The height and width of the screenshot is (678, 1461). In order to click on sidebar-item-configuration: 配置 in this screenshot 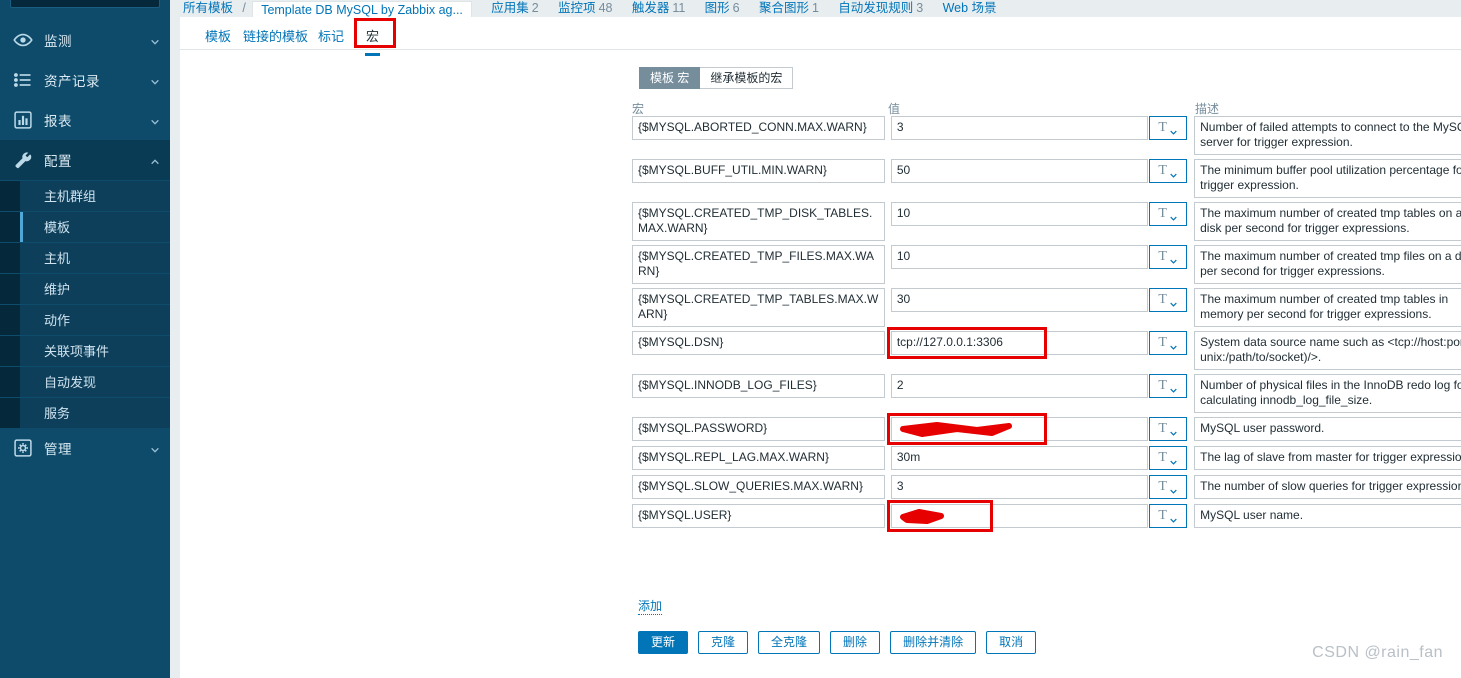, I will do `click(85, 160)`.